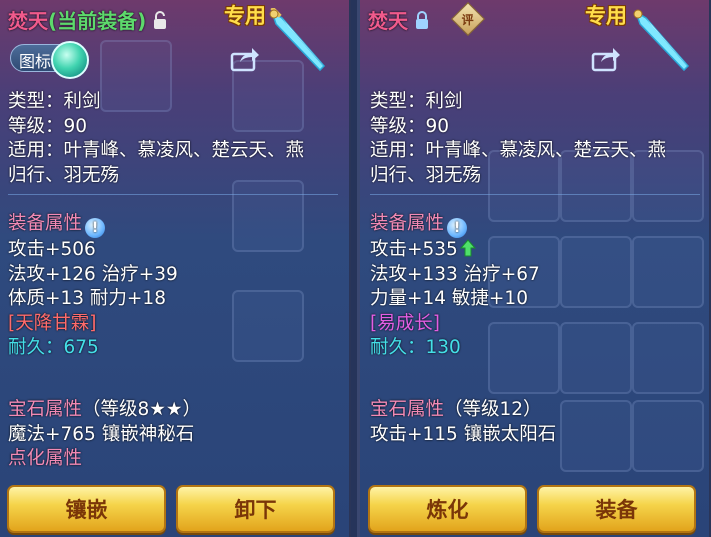 This screenshot has width=711, height=537. What do you see at coordinates (93, 274) in the screenshot?
I see `attr-line-2: 法攻+126 治疗+39` at bounding box center [93, 274].